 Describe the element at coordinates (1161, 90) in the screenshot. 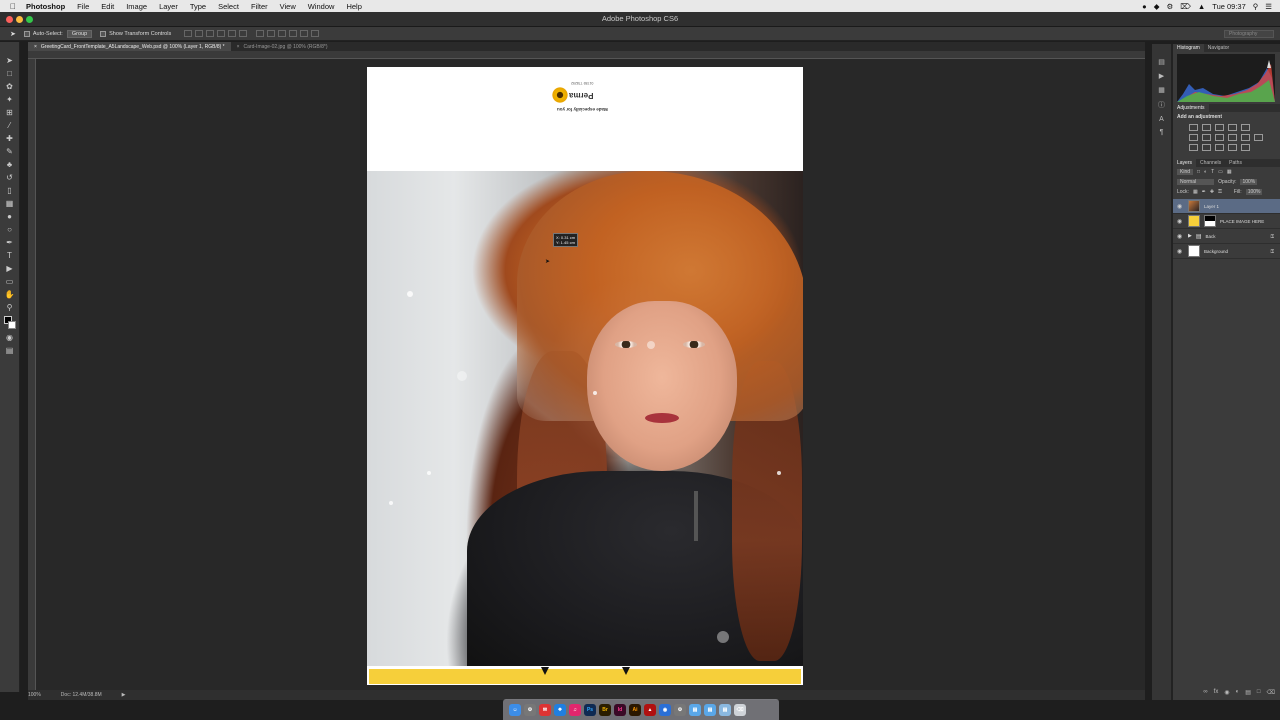

I see `properties-panel-icon: ▦` at that location.